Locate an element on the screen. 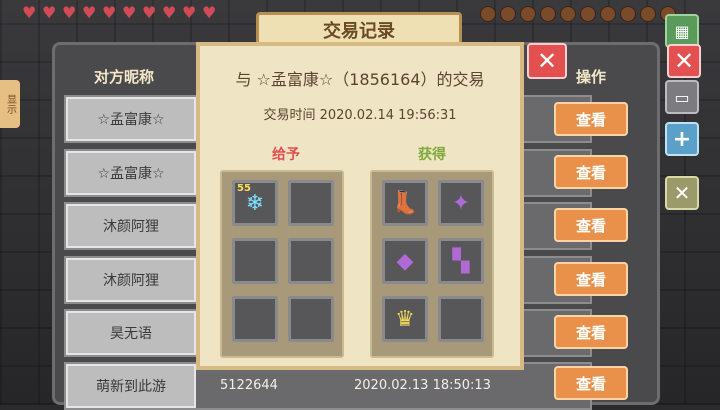  item-slot: ✦ is located at coordinates (461, 203).